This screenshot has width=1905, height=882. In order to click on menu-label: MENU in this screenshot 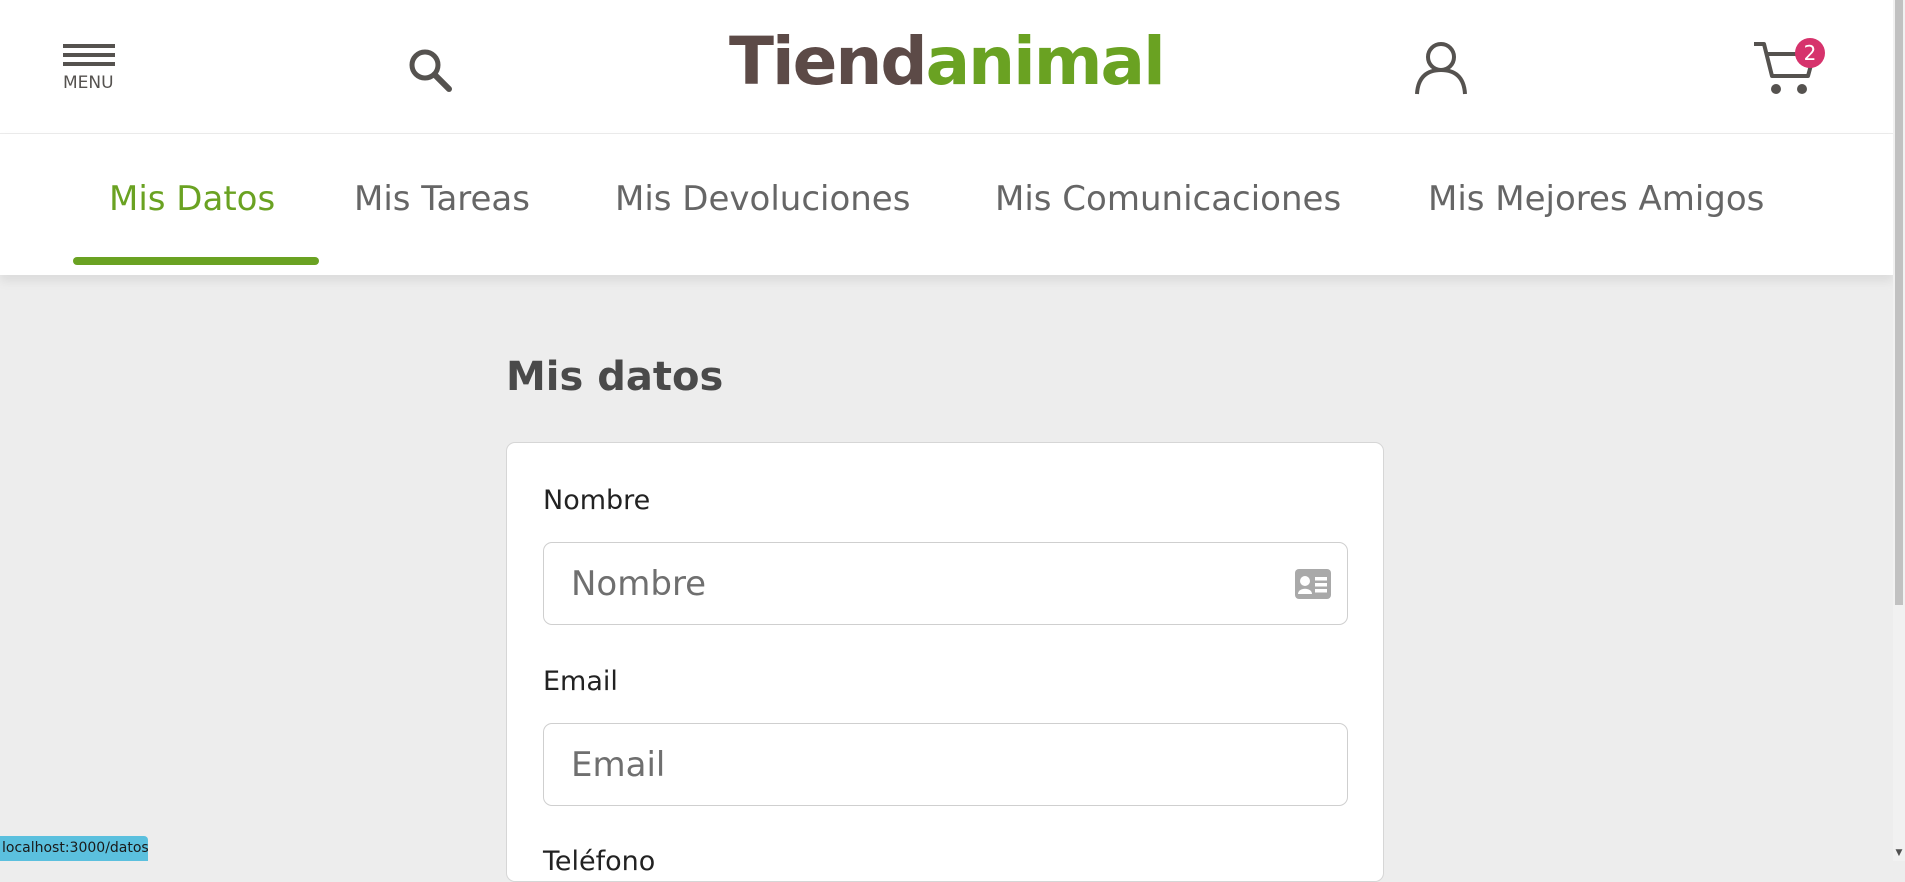, I will do `click(88, 83)`.